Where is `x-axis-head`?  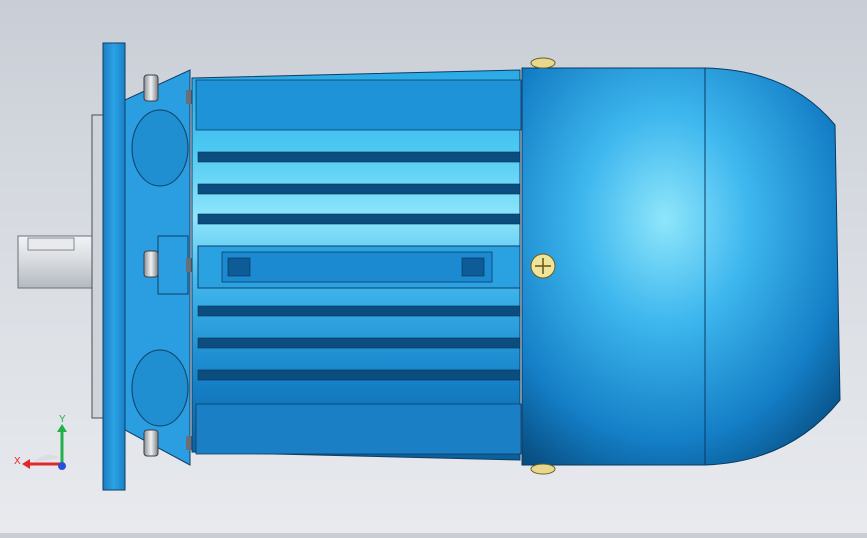
x-axis-head is located at coordinates (26, 464).